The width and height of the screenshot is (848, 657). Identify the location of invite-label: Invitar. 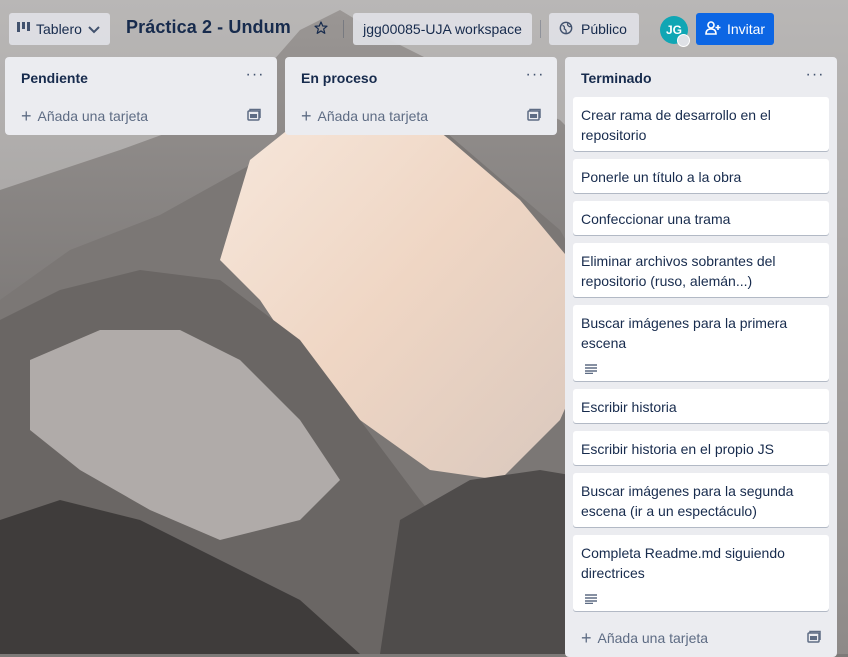
(746, 29).